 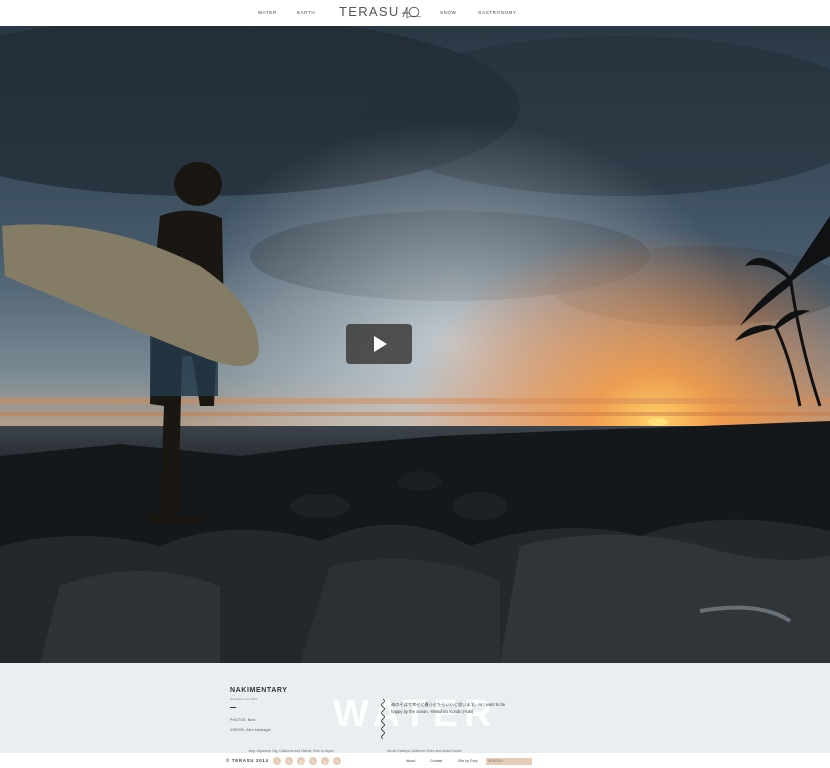 I want to click on title-divider, so click(x=233, y=707).